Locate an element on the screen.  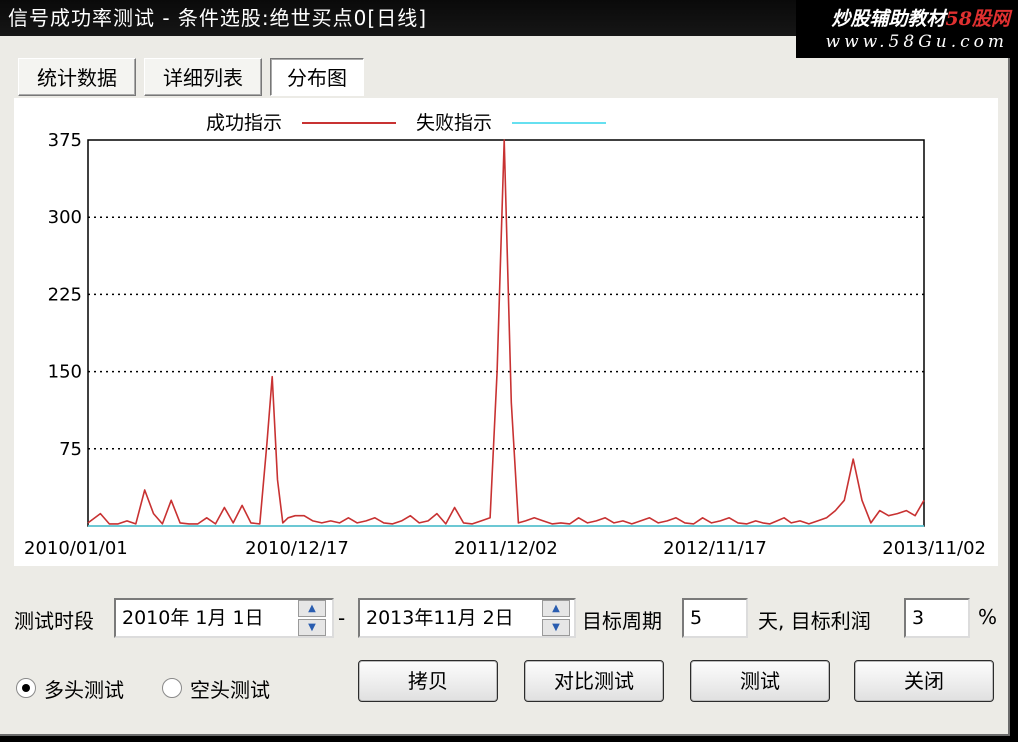
legend-label: 失败指示 is located at coordinates (454, 123).